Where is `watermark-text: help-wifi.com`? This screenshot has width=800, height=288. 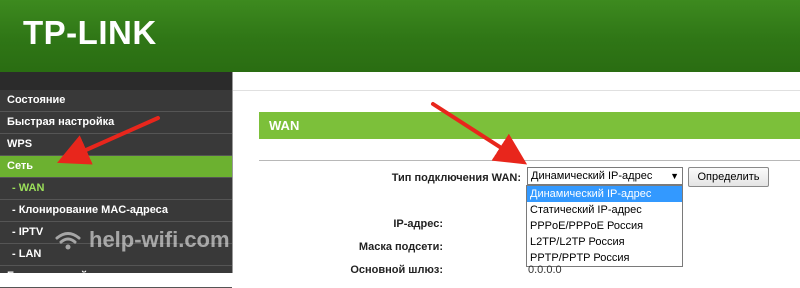
watermark-text: help-wifi.com is located at coordinates (159, 239).